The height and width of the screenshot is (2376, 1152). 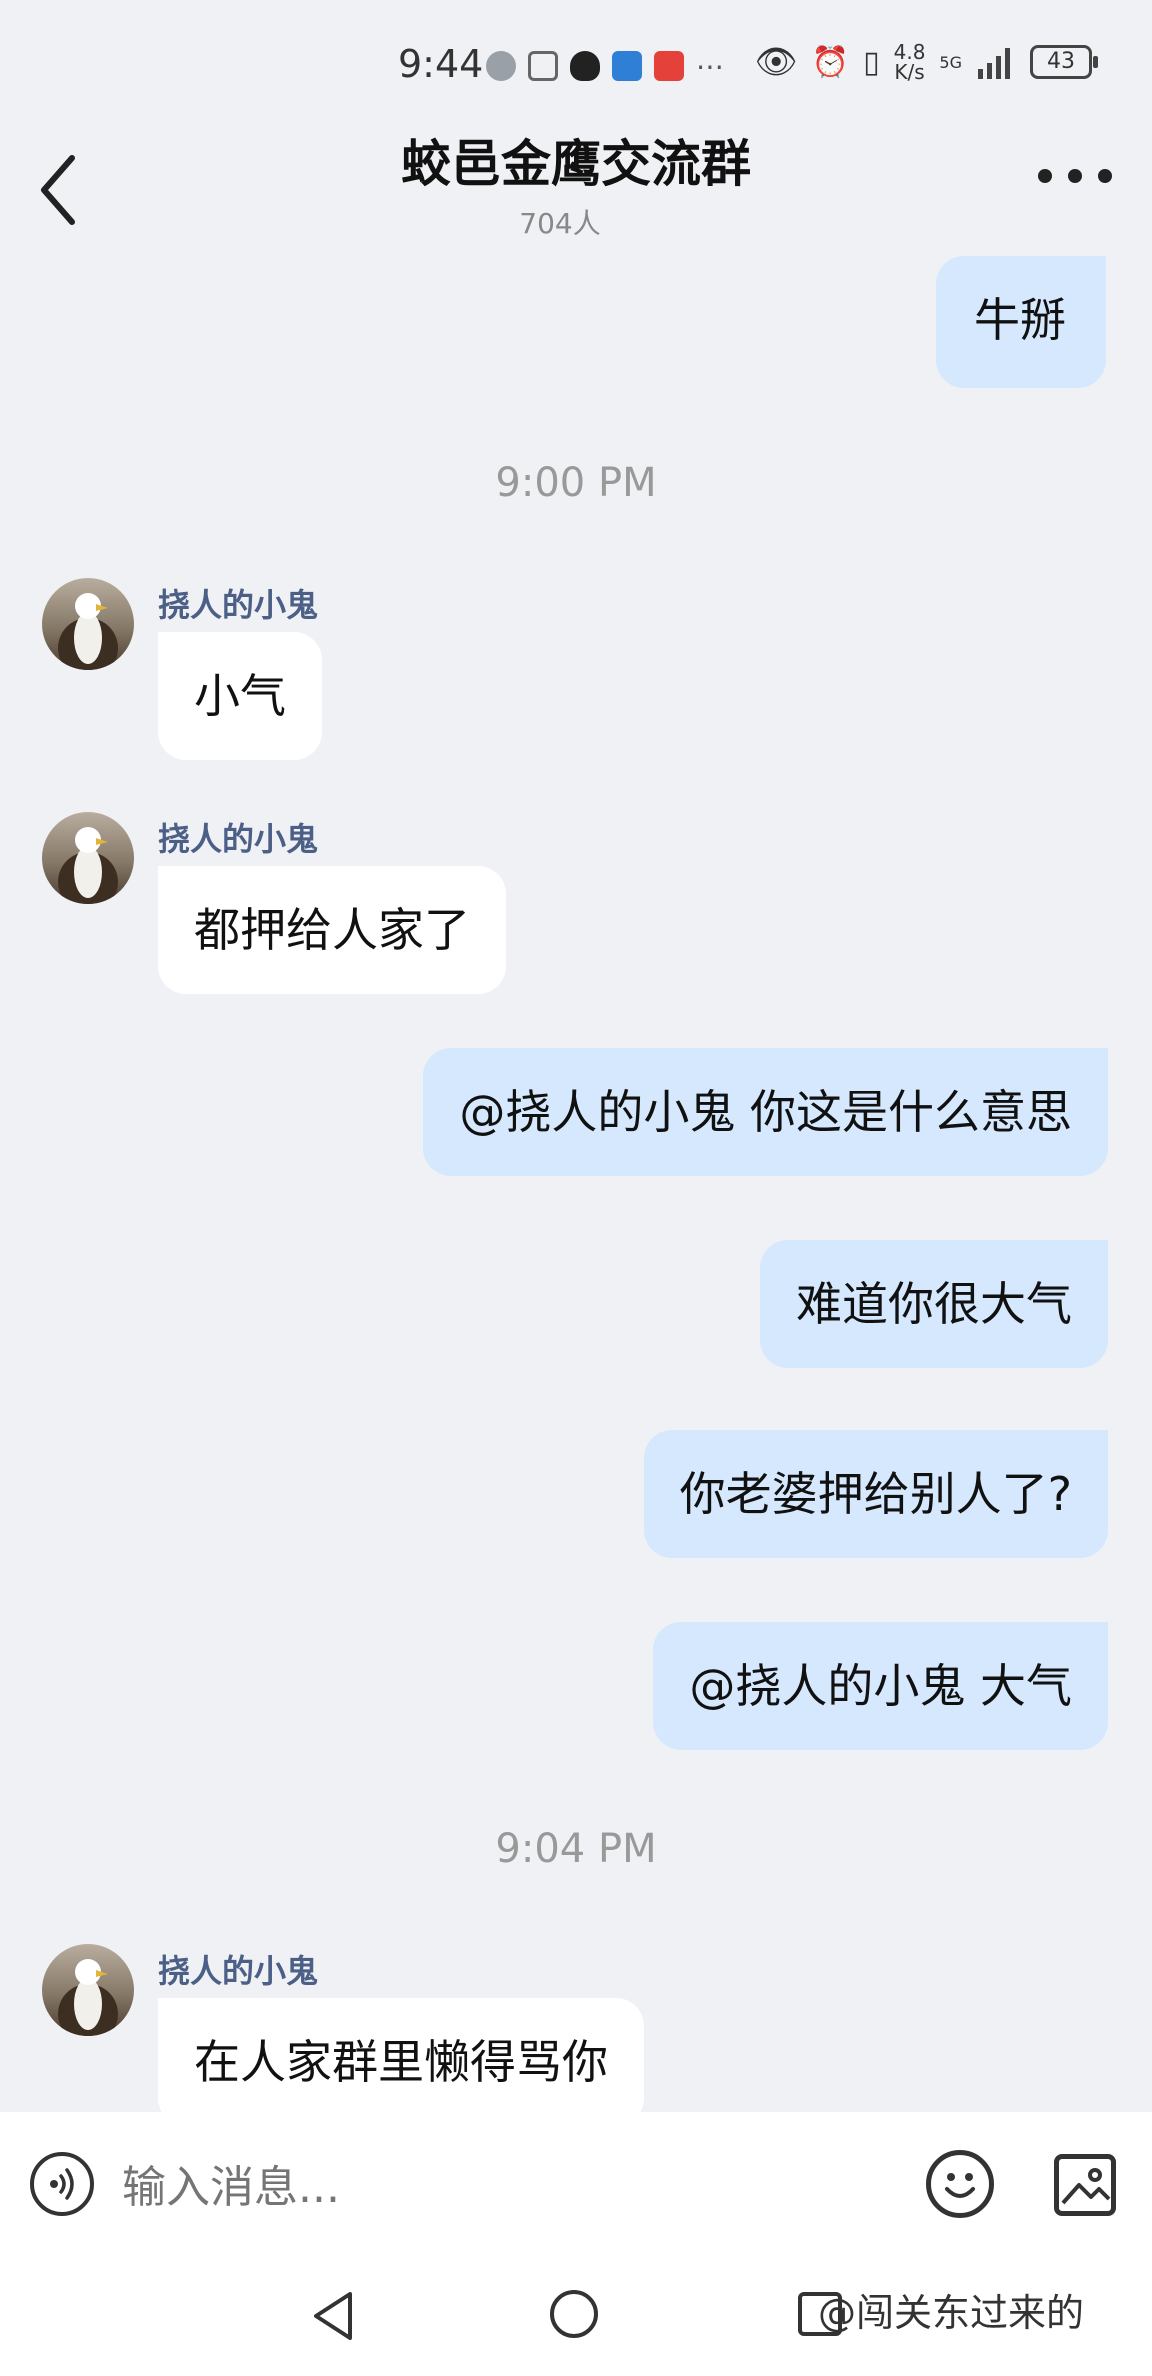 I want to click on app-icon, so click(x=627, y=66).